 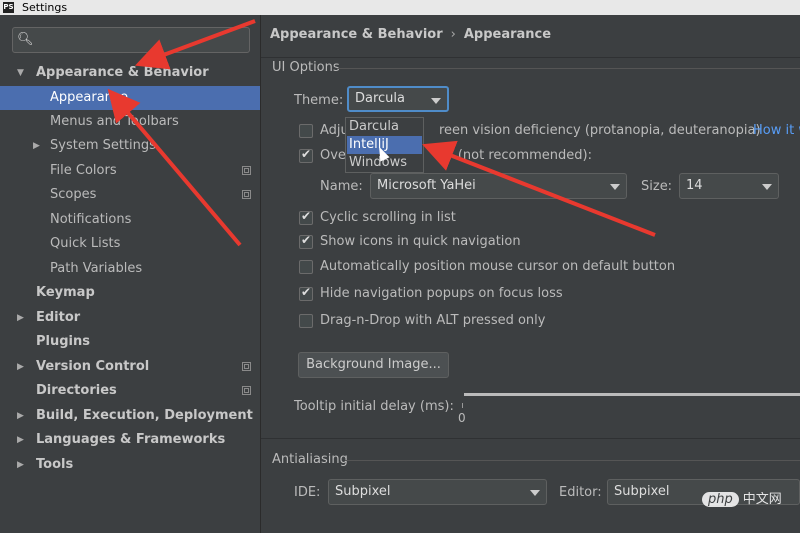 What do you see at coordinates (65, 292) in the screenshot?
I see `sidebar-item-label: Keymap` at bounding box center [65, 292].